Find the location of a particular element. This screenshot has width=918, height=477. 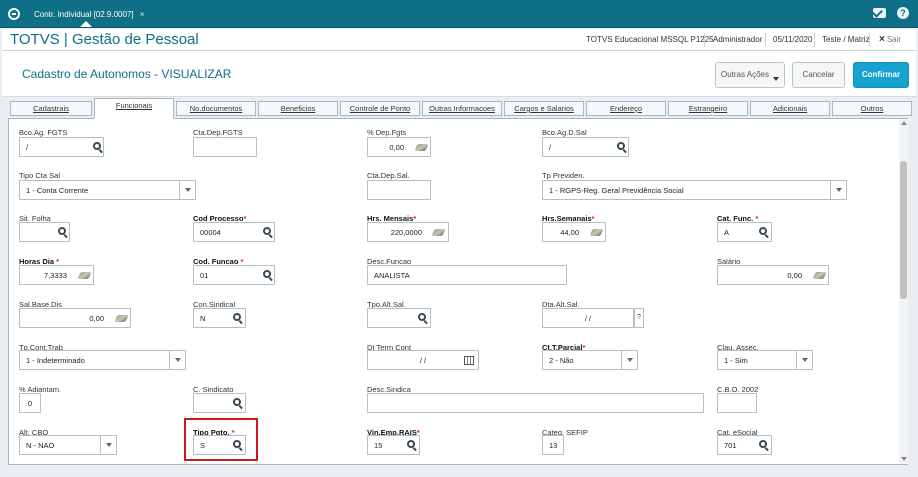

tab-cadastrais: Cadastrais is located at coordinates (51, 108).